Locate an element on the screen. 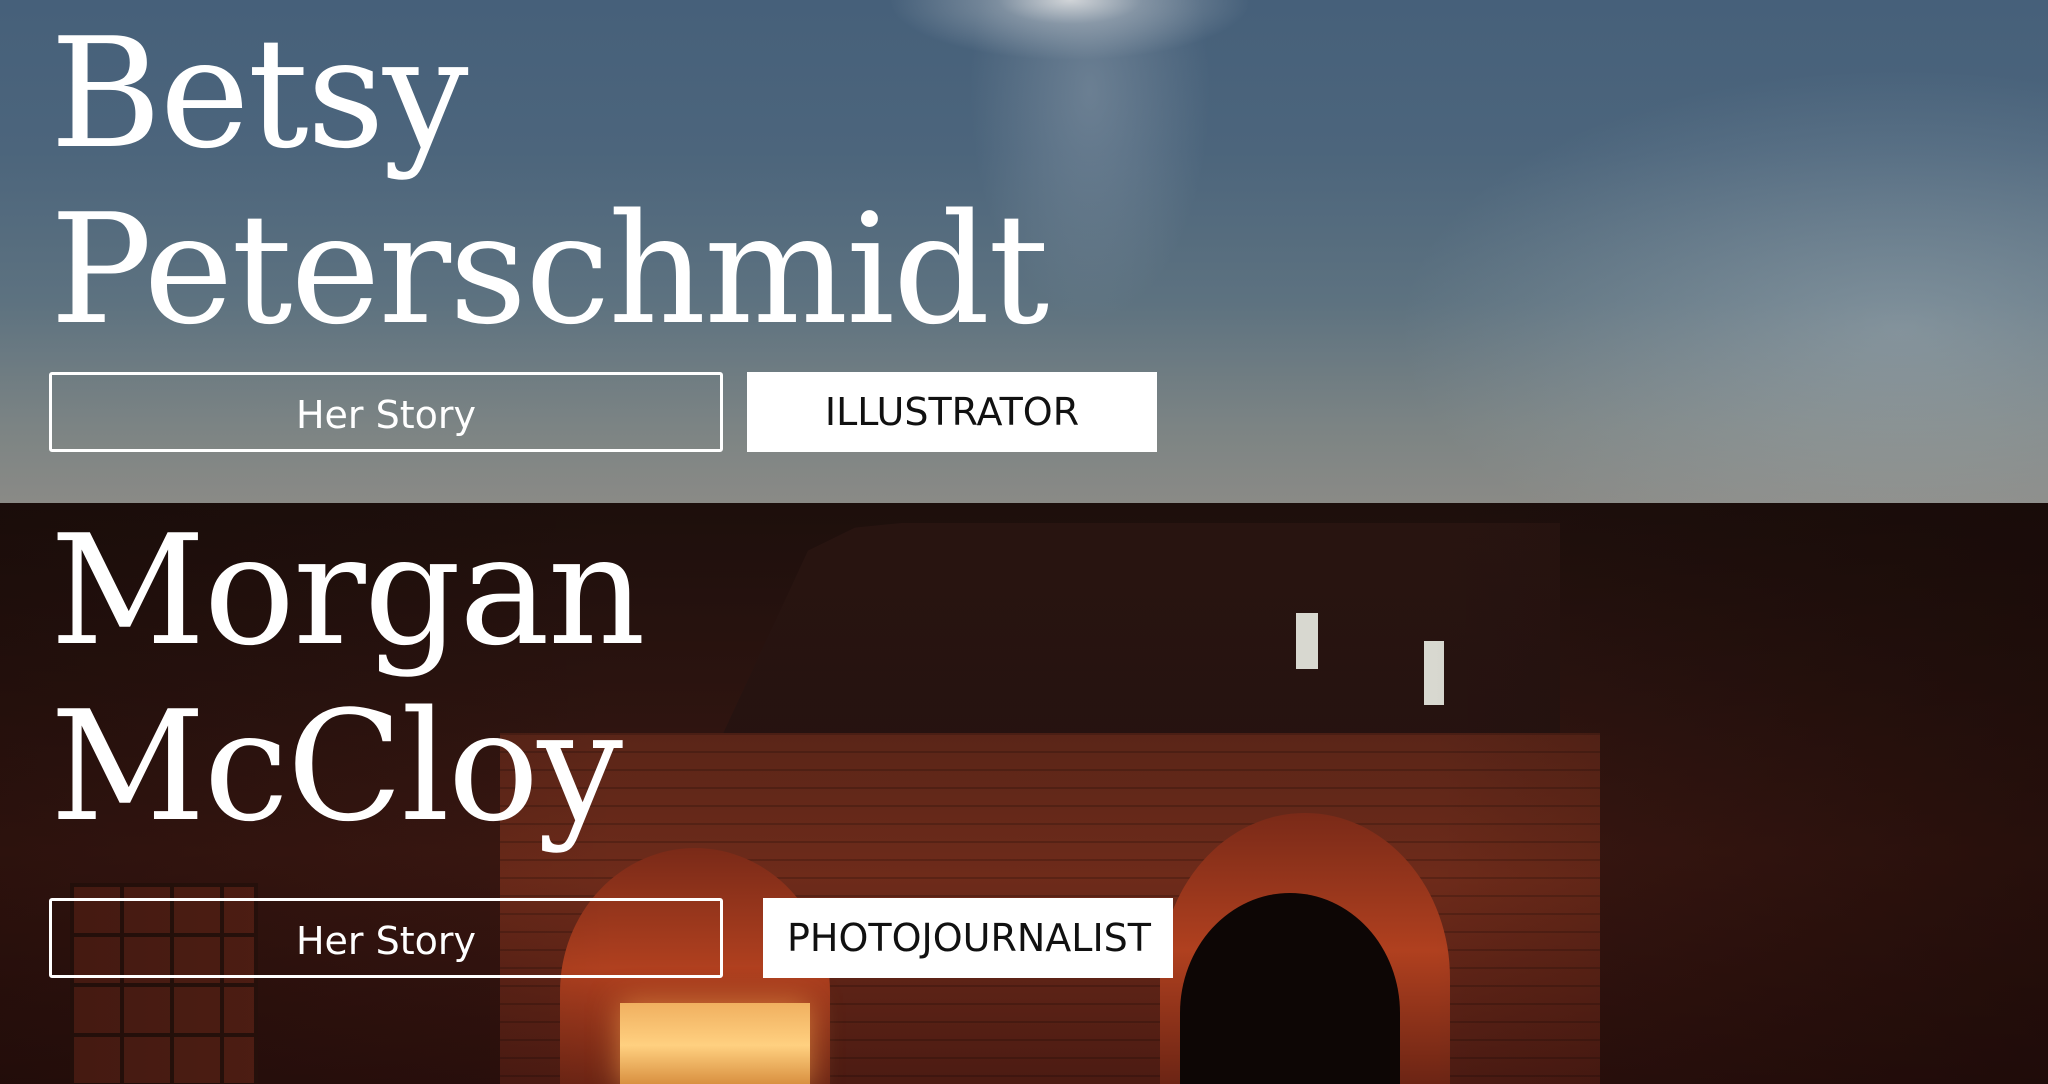 This screenshot has height=1084, width=2048. role-label: PHOTOJOURNALIST is located at coordinates (969, 938).